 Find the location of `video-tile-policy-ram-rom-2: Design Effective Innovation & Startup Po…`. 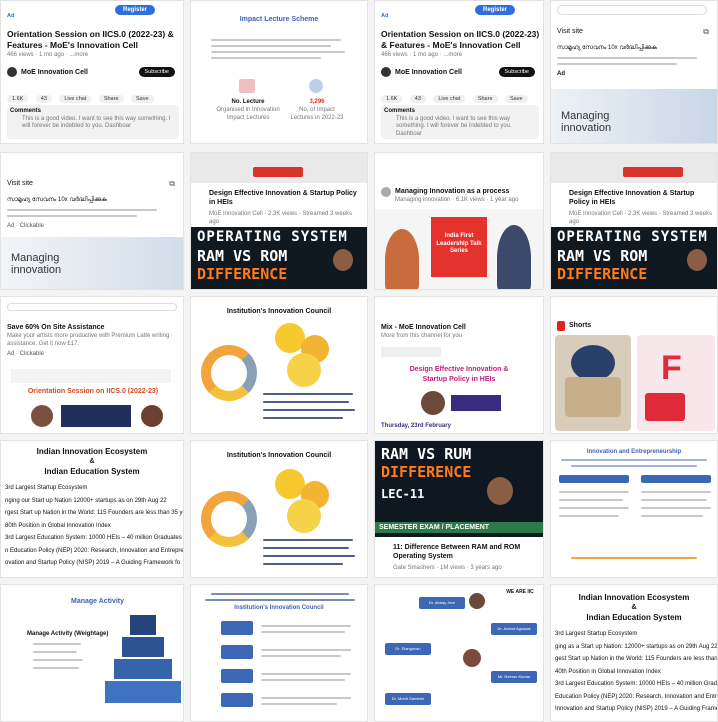

video-tile-policy-ram-rom-2: Design Effective Innovation & Startup Po… is located at coordinates (634, 221).